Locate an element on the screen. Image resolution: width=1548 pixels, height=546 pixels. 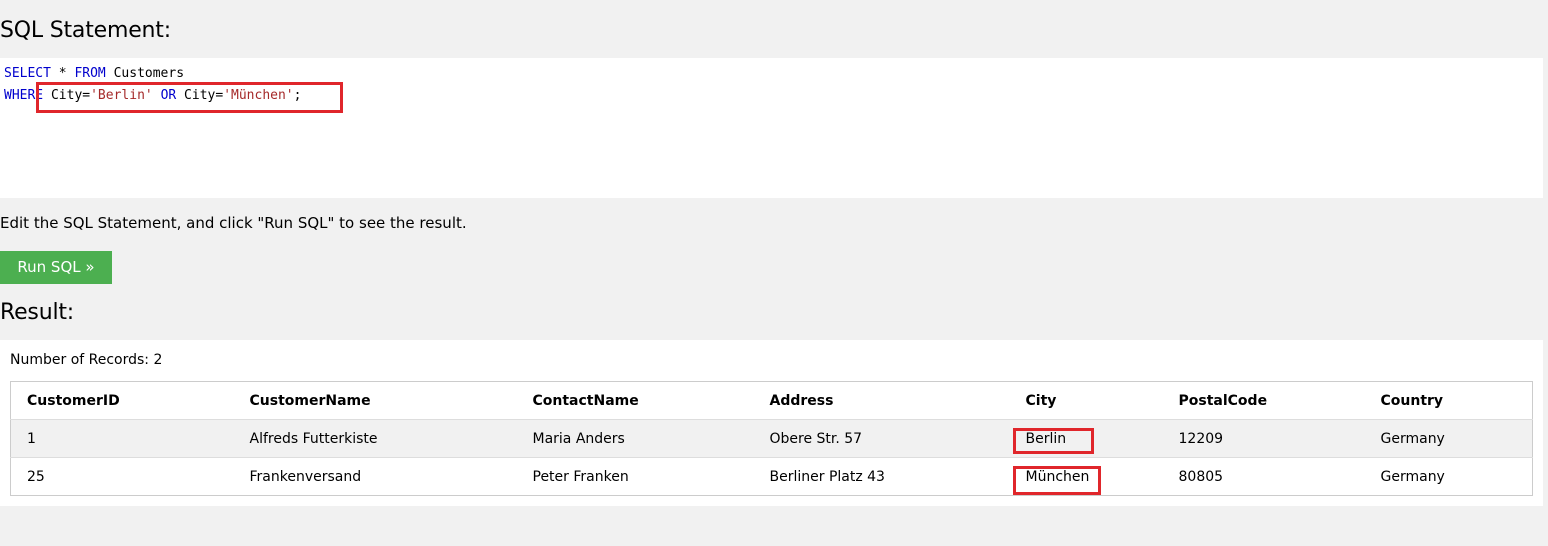
cell-customerid: 1 is located at coordinates (31, 438).